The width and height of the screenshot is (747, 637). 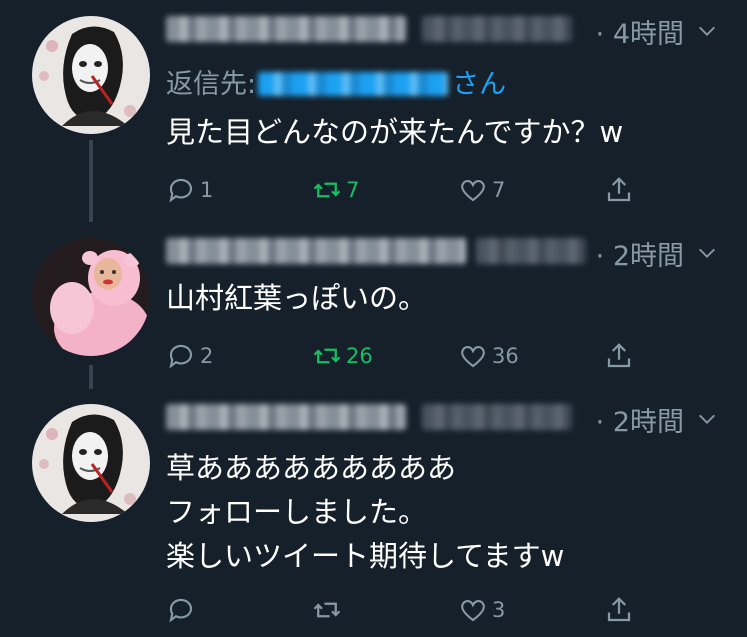 I want to click on like-count: 7, so click(x=499, y=190).